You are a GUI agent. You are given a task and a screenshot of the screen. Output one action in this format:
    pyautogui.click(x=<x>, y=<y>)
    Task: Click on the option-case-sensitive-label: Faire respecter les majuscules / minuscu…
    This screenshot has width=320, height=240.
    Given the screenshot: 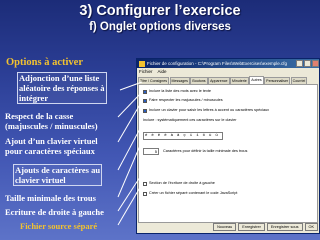 What is the action you would take?
    pyautogui.click(x=186, y=100)
    